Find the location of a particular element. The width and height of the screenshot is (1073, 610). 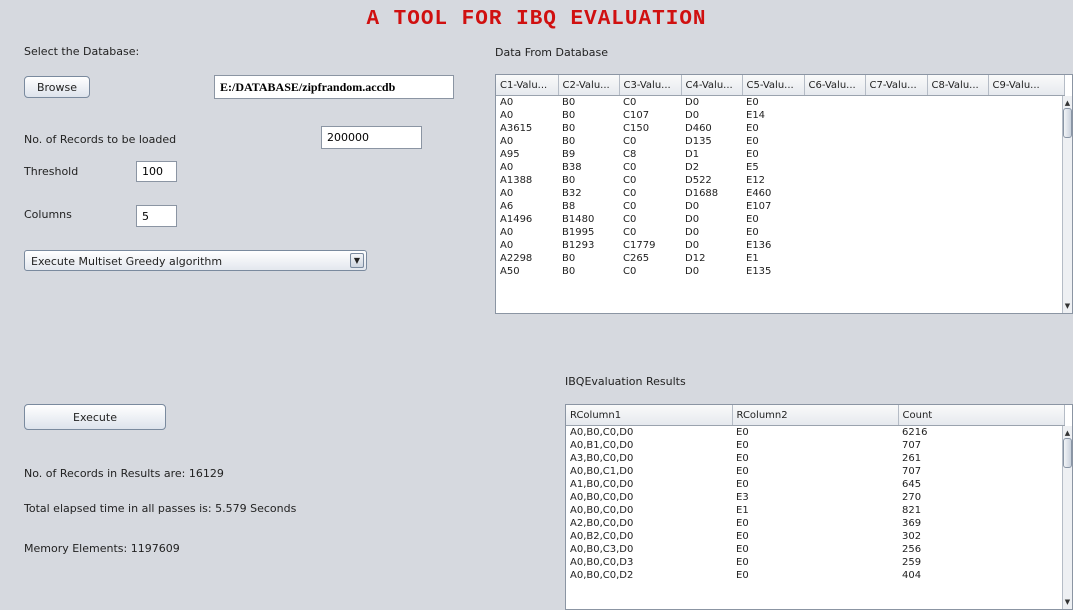

table-cell: A1496 is located at coordinates (516, 219).